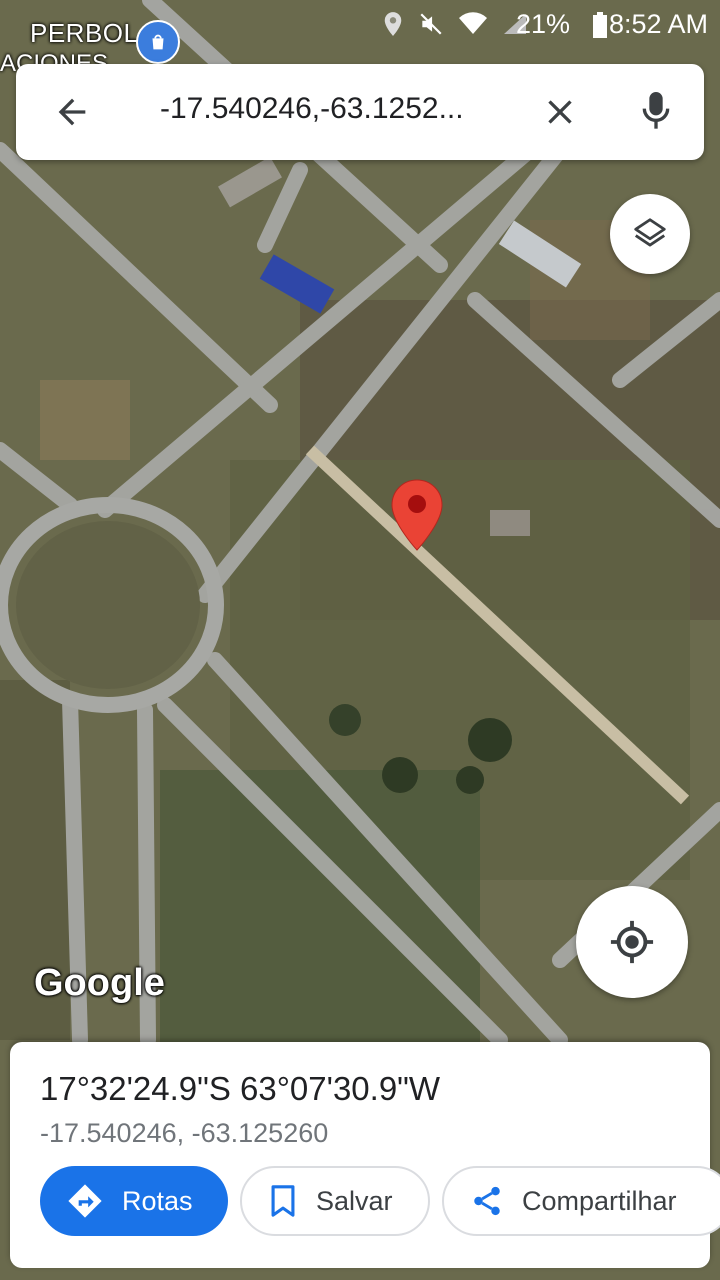  What do you see at coordinates (99, 983) in the screenshot?
I see `google-attribution: Google` at bounding box center [99, 983].